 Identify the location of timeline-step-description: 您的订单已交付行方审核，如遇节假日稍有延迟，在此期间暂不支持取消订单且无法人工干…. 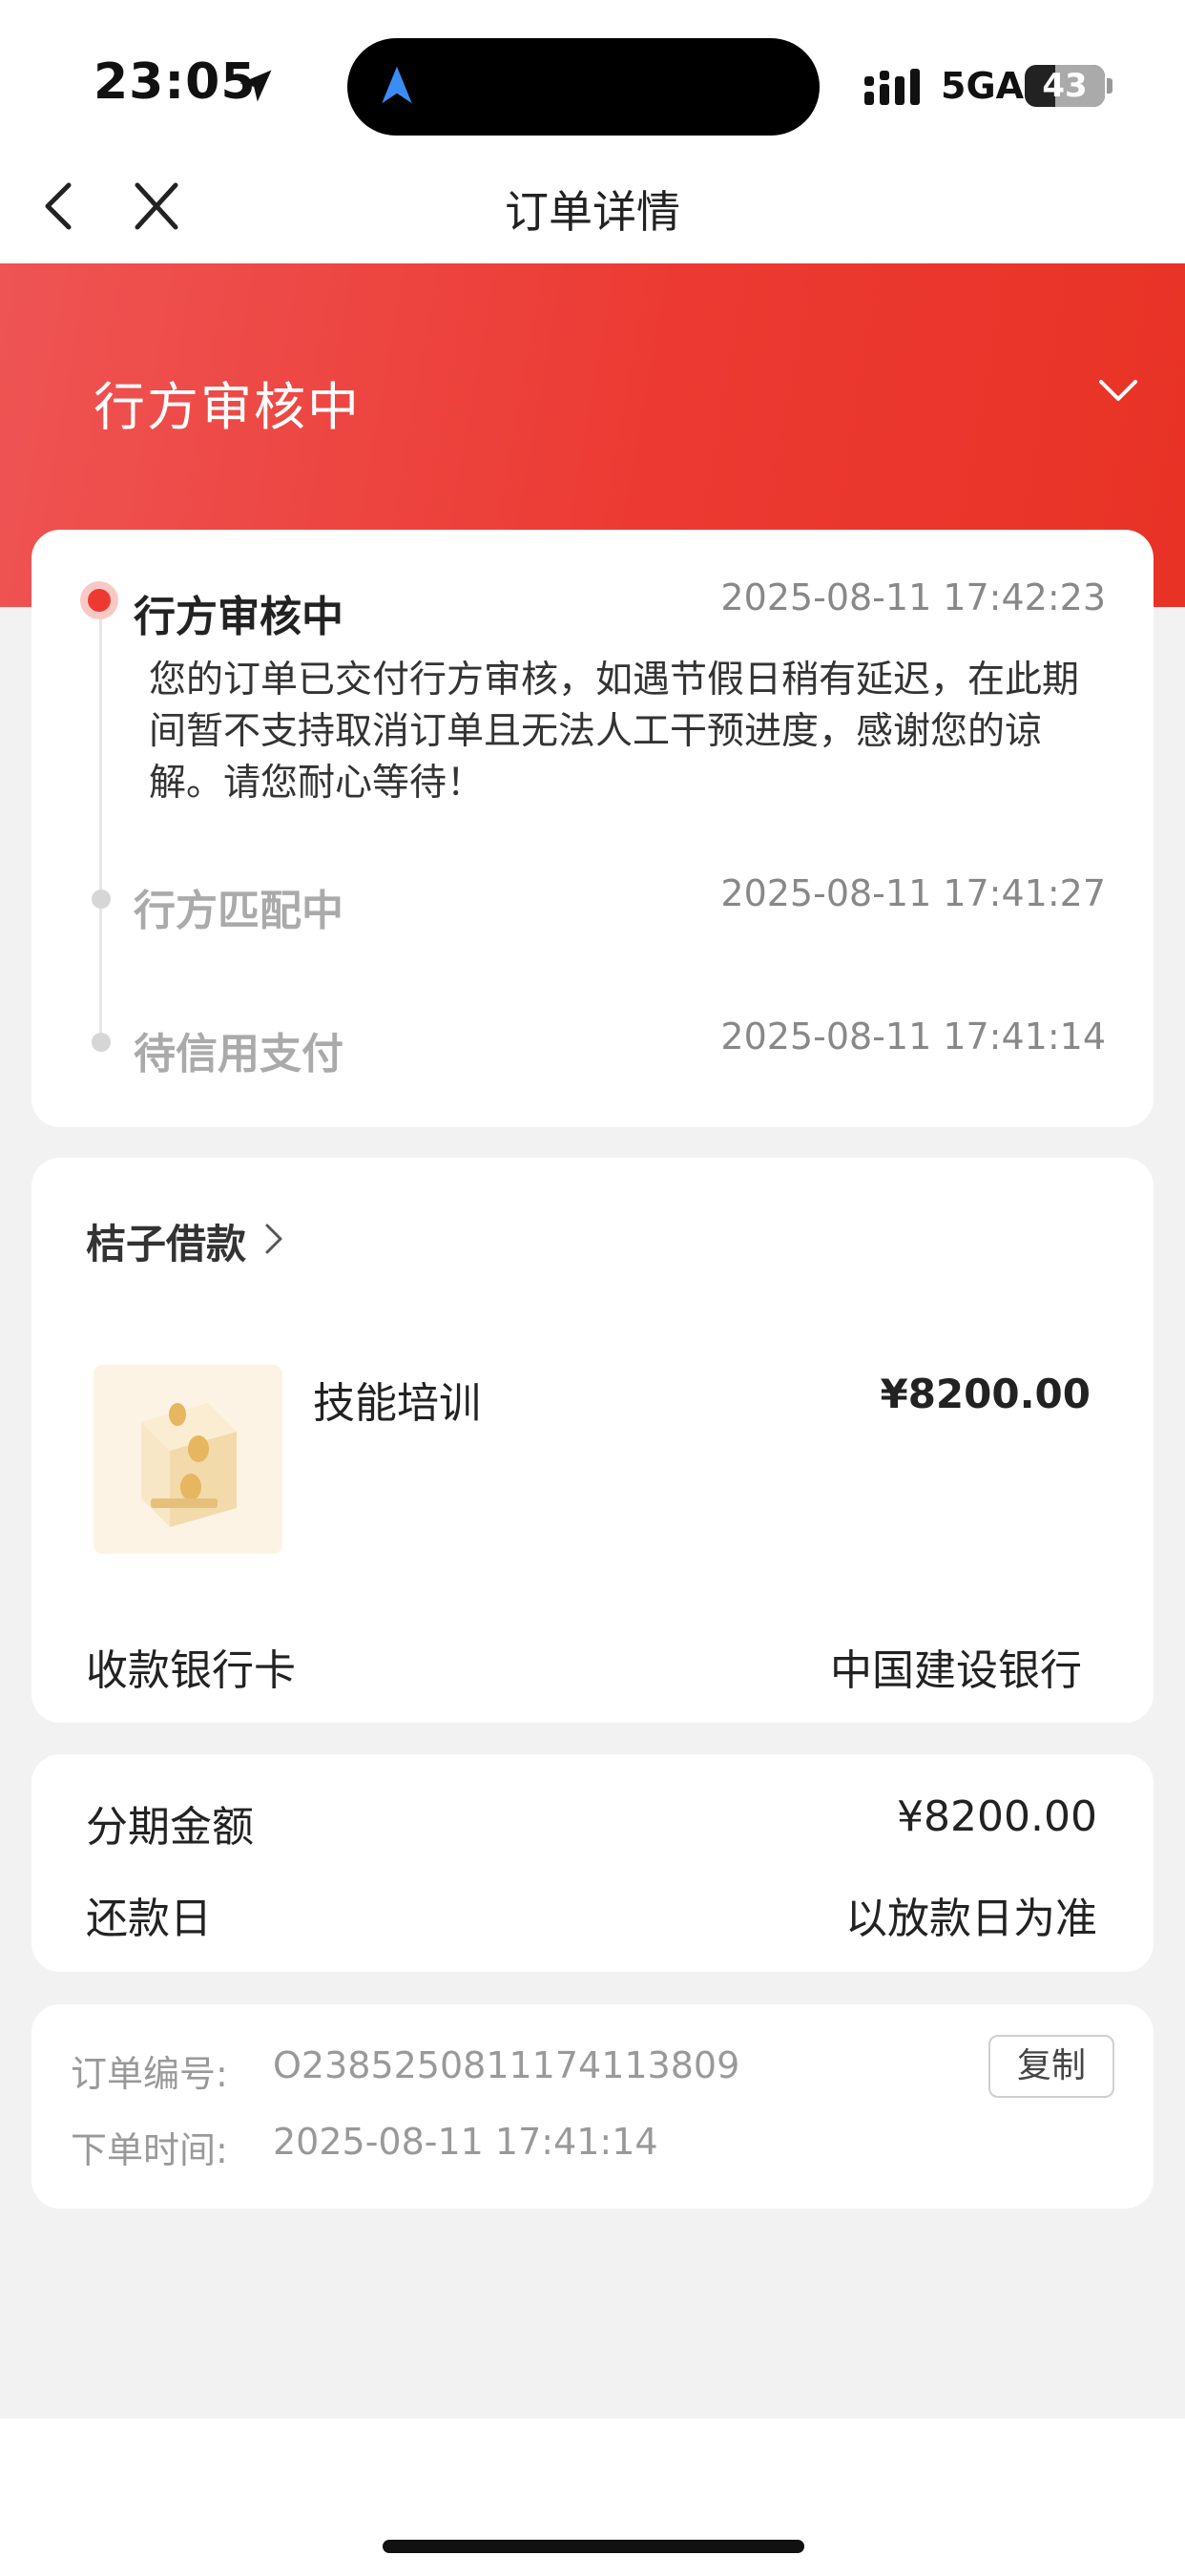
(614, 732).